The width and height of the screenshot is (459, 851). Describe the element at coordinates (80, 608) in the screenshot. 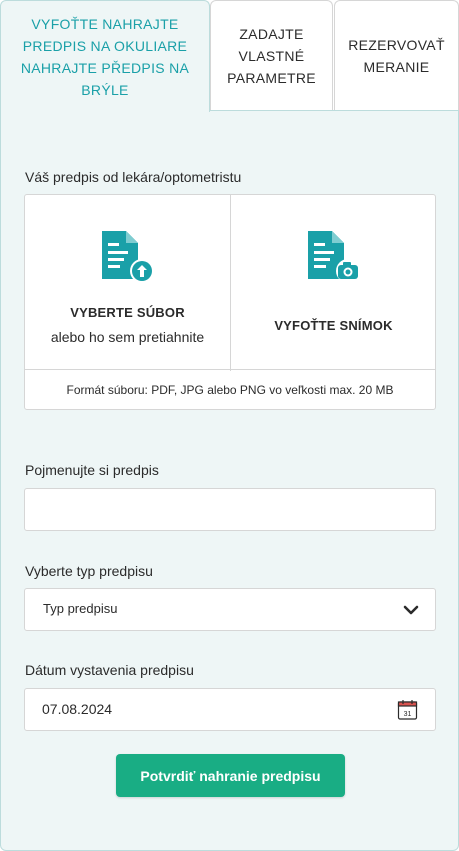

I see `prescription-type-value: Typ predpisu` at that location.